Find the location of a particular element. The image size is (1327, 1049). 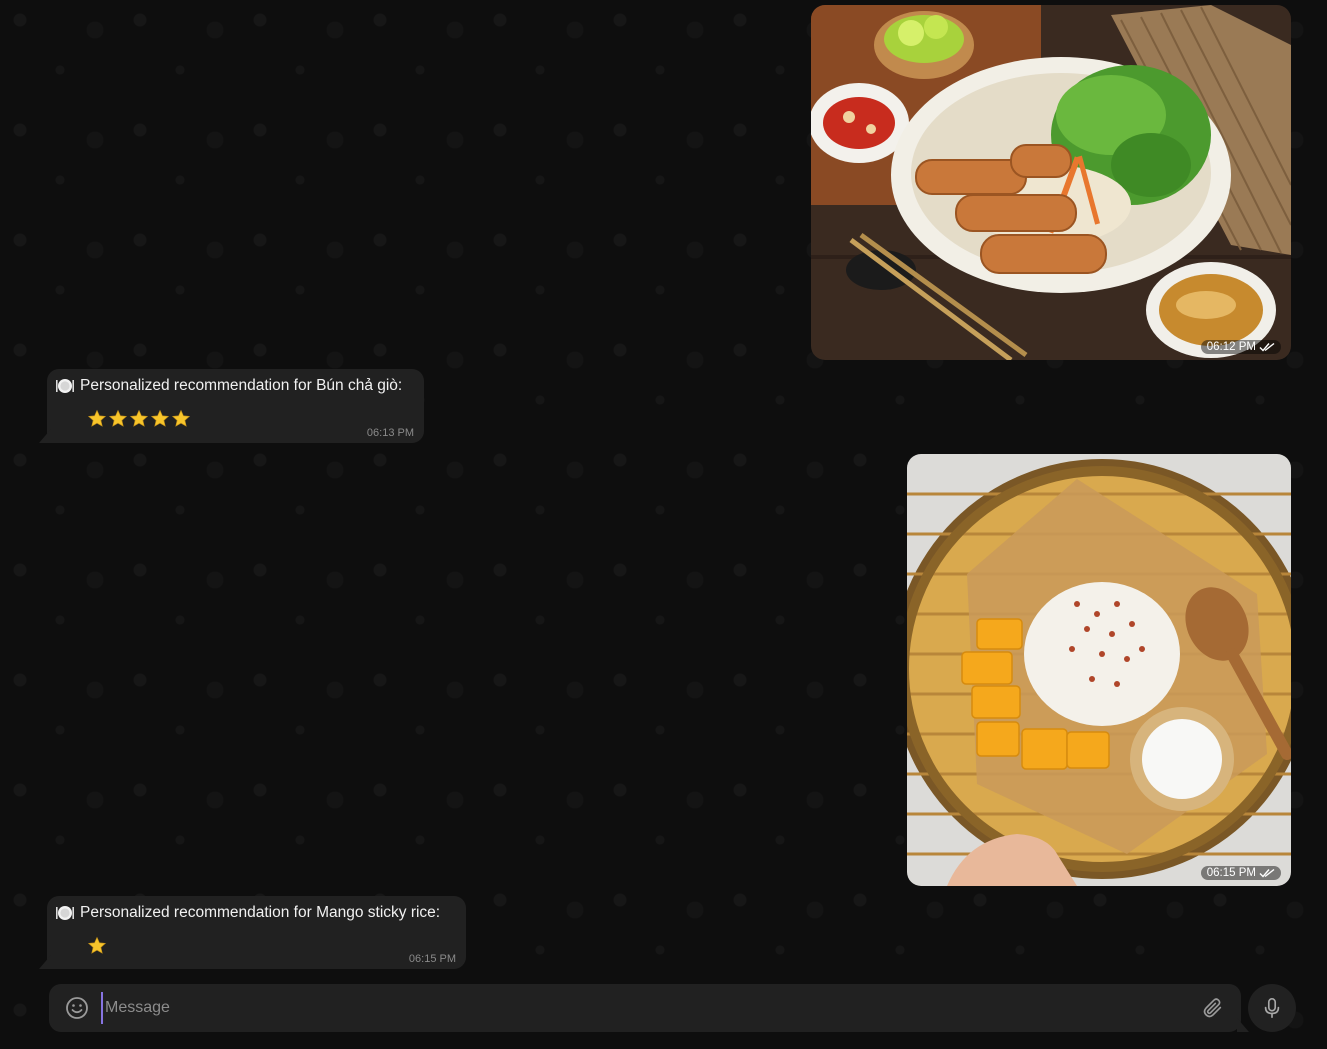

photo-message-mango-sticky-rice: 06:15 PM is located at coordinates (1099, 670).